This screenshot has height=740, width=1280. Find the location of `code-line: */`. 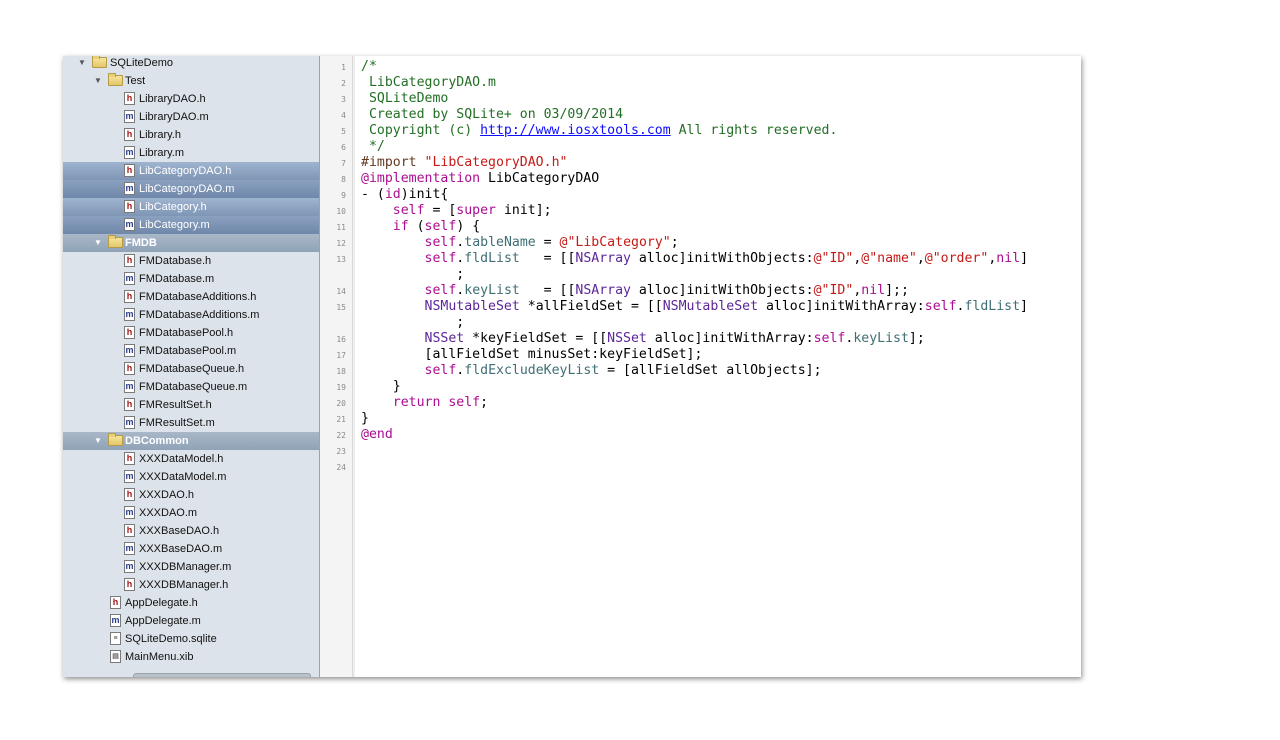

code-line: */ is located at coordinates (373, 147).